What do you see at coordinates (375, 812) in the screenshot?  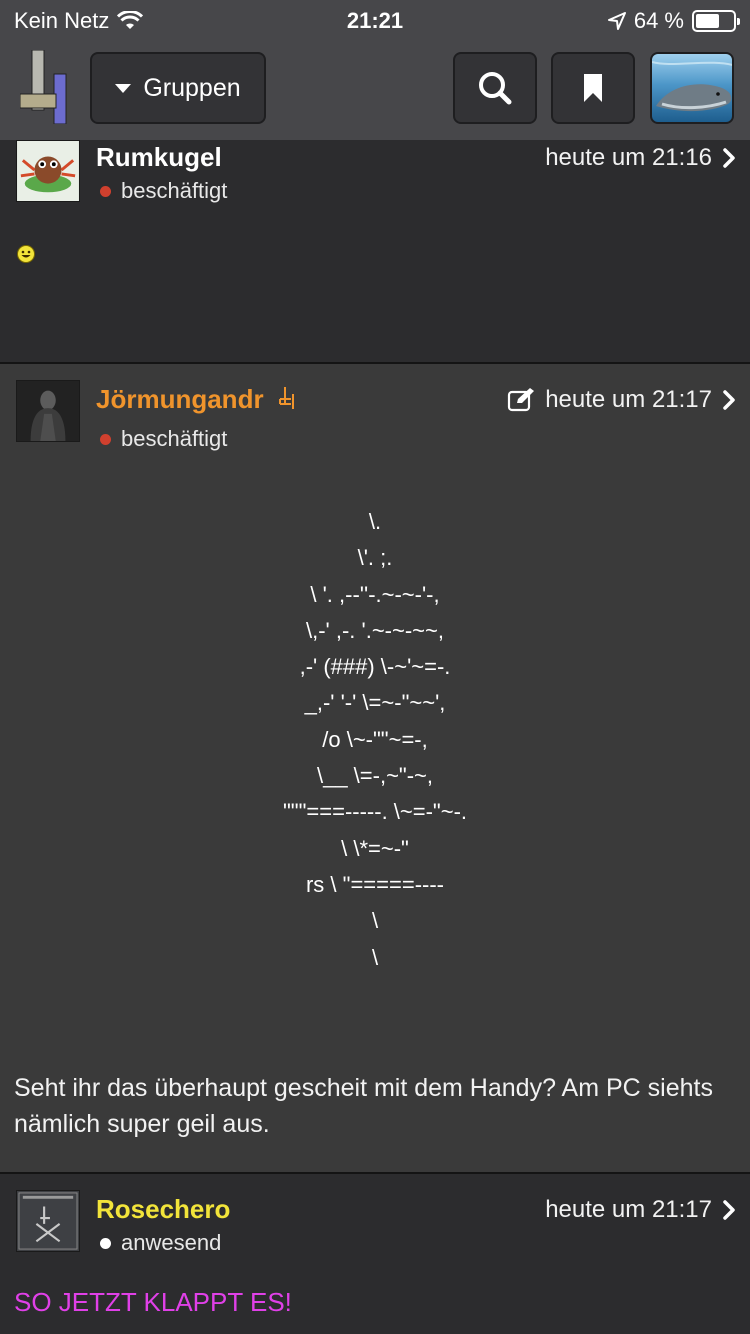 I see `ascii-art-line: """===-----. \~=-"~-.` at bounding box center [375, 812].